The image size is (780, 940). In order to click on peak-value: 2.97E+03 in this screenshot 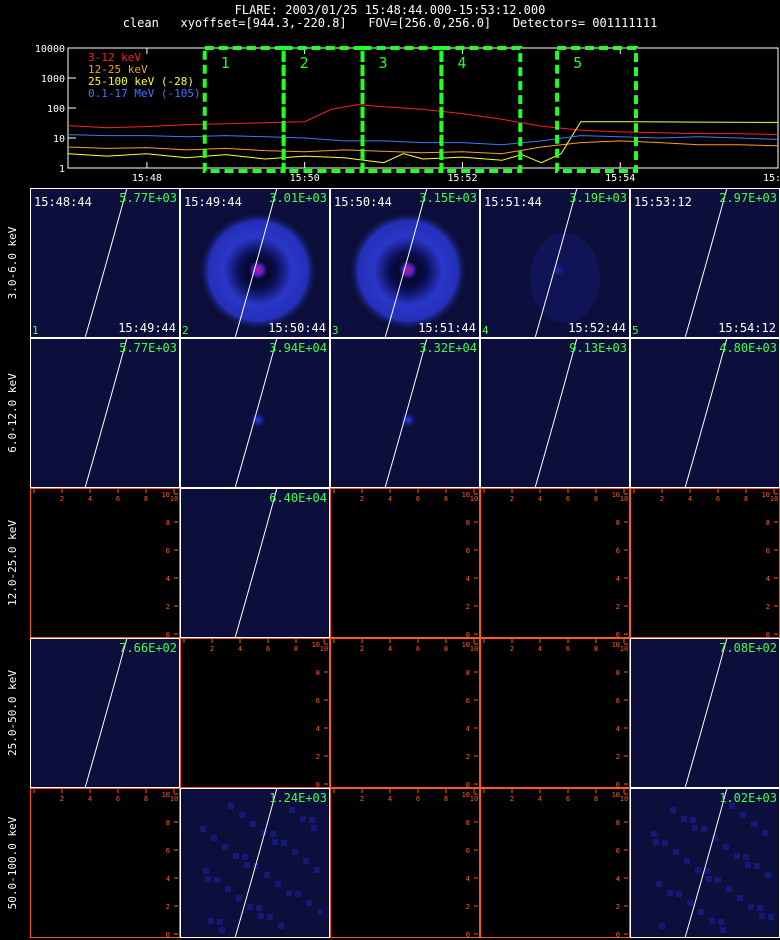, I will do `click(748, 198)`.